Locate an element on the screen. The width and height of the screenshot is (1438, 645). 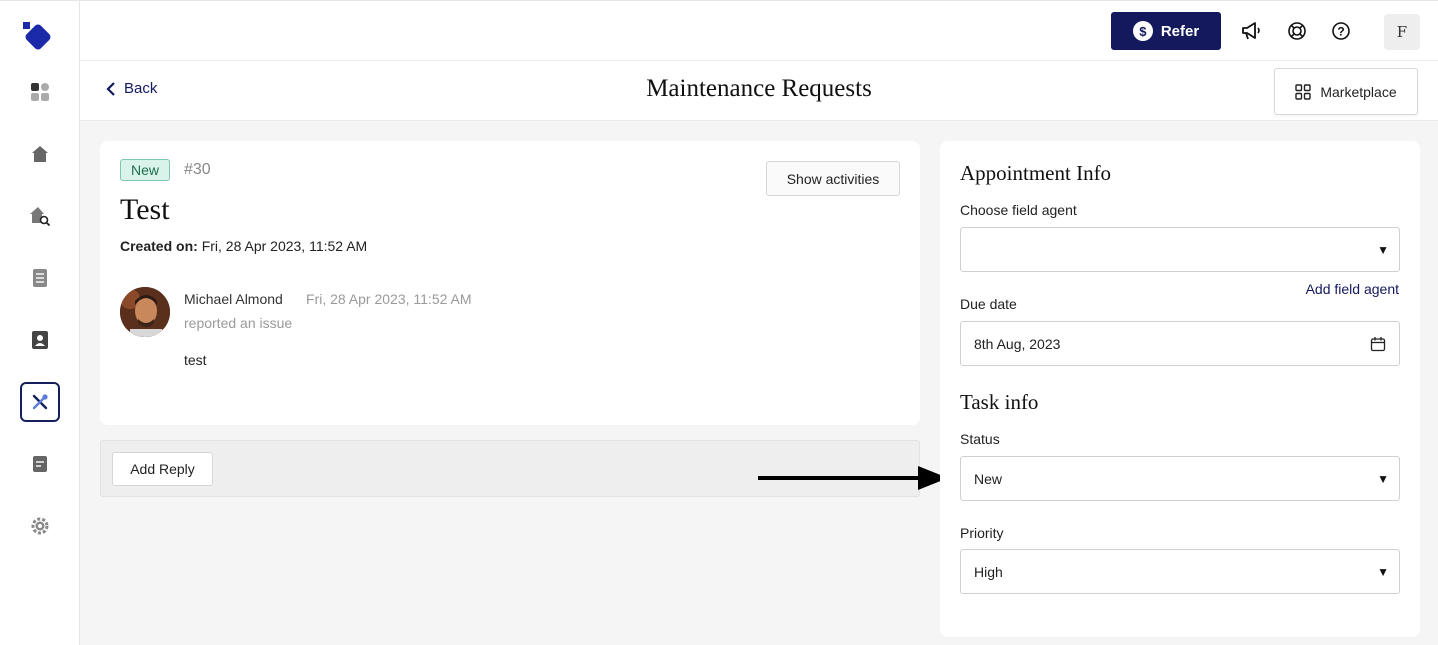
page-header: Back Maintenance Requests Marketplace is located at coordinates (759, 91).